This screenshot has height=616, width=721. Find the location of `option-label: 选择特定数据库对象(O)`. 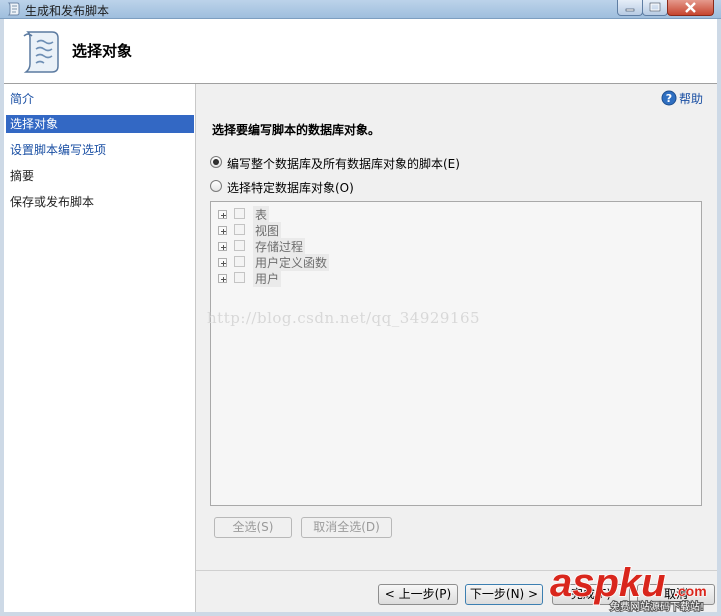

option-label: 选择特定数据库对象(O) is located at coordinates (290, 188).